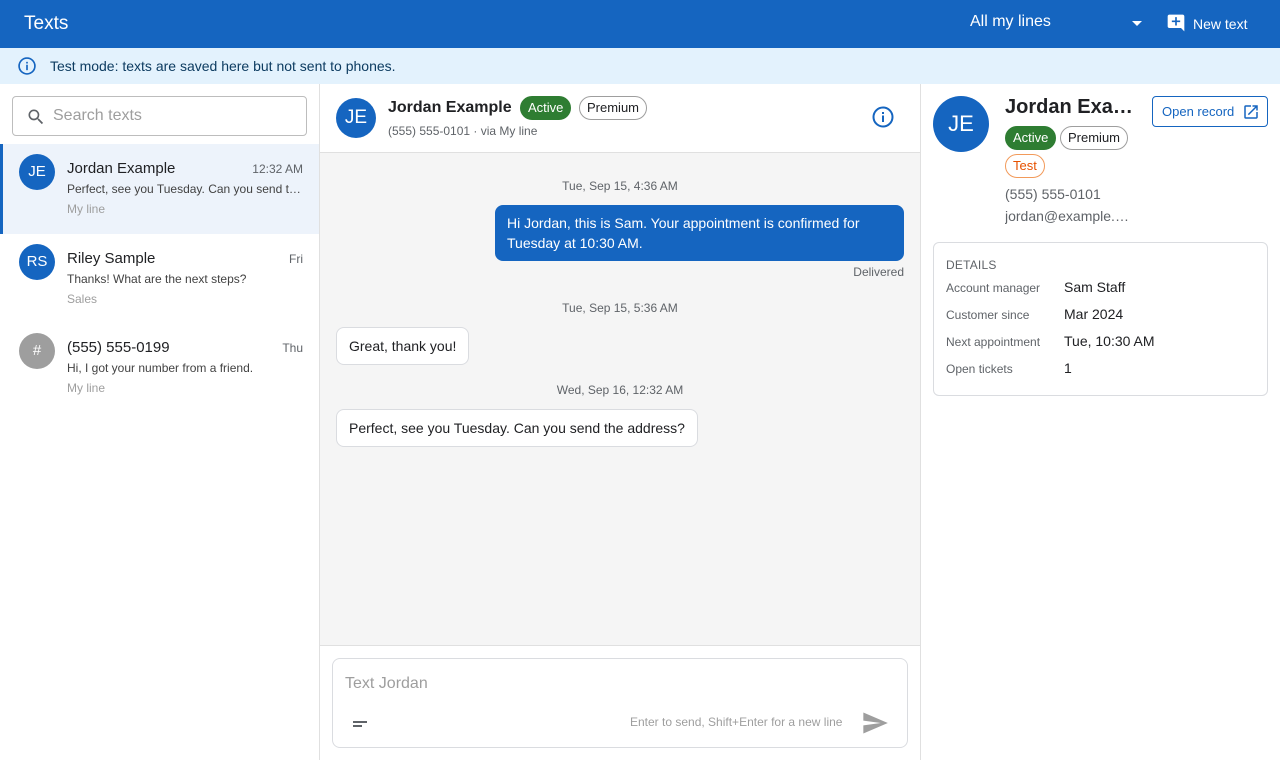  What do you see at coordinates (1220, 24) in the screenshot?
I see `new-text-label: New text` at bounding box center [1220, 24].